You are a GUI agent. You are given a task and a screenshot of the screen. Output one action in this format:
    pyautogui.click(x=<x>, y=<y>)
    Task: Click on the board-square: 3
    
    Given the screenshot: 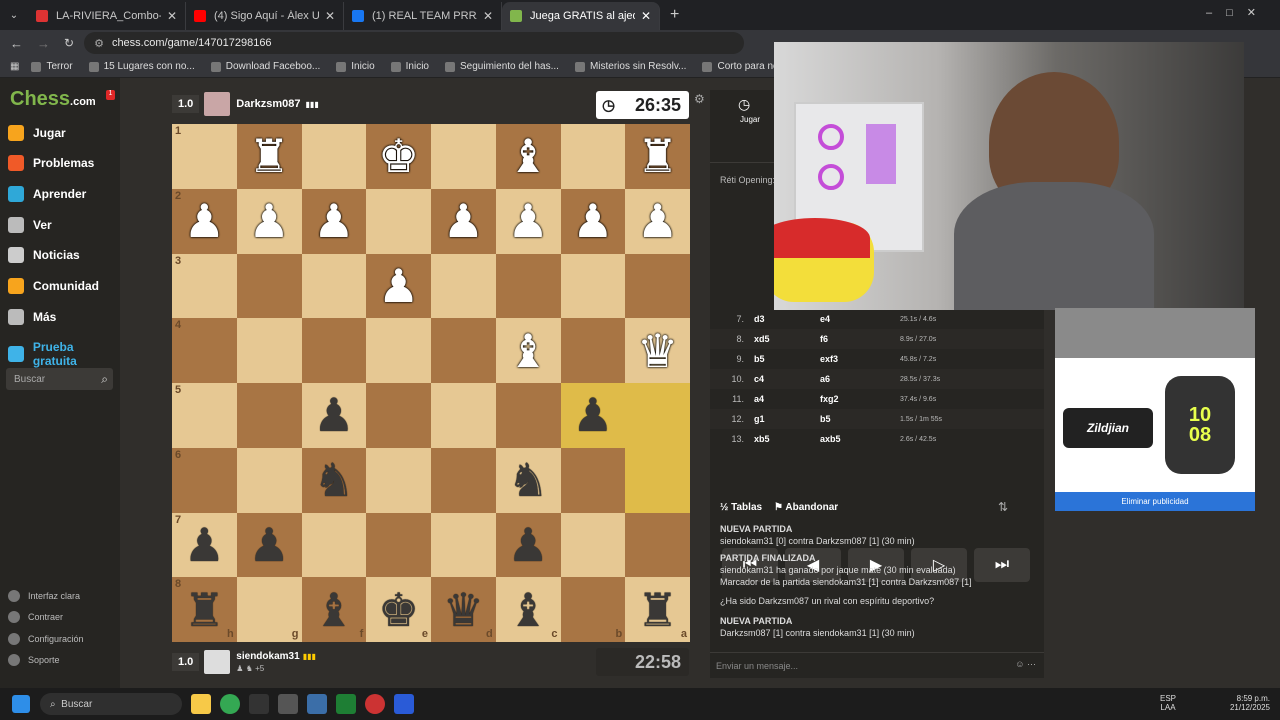 What is the action you would take?
    pyautogui.click(x=204, y=286)
    